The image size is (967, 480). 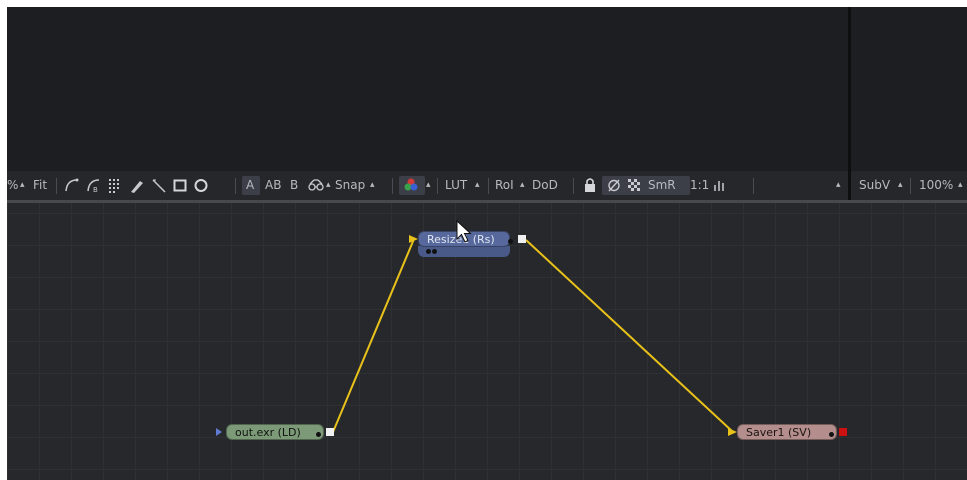 What do you see at coordinates (831, 434) in the screenshot?
I see `saver-view-dot` at bounding box center [831, 434].